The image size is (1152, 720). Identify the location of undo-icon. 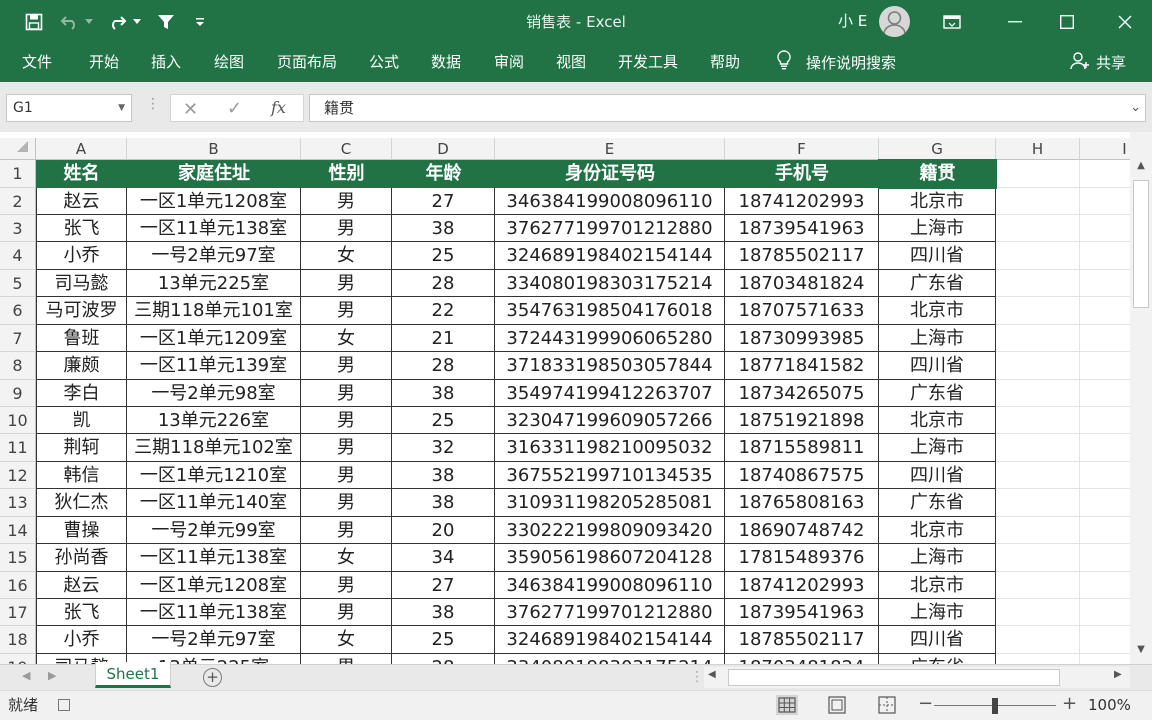
(70, 22).